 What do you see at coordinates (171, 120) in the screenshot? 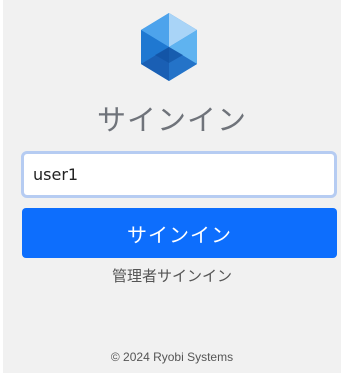
I see `page-title: サインイン` at bounding box center [171, 120].